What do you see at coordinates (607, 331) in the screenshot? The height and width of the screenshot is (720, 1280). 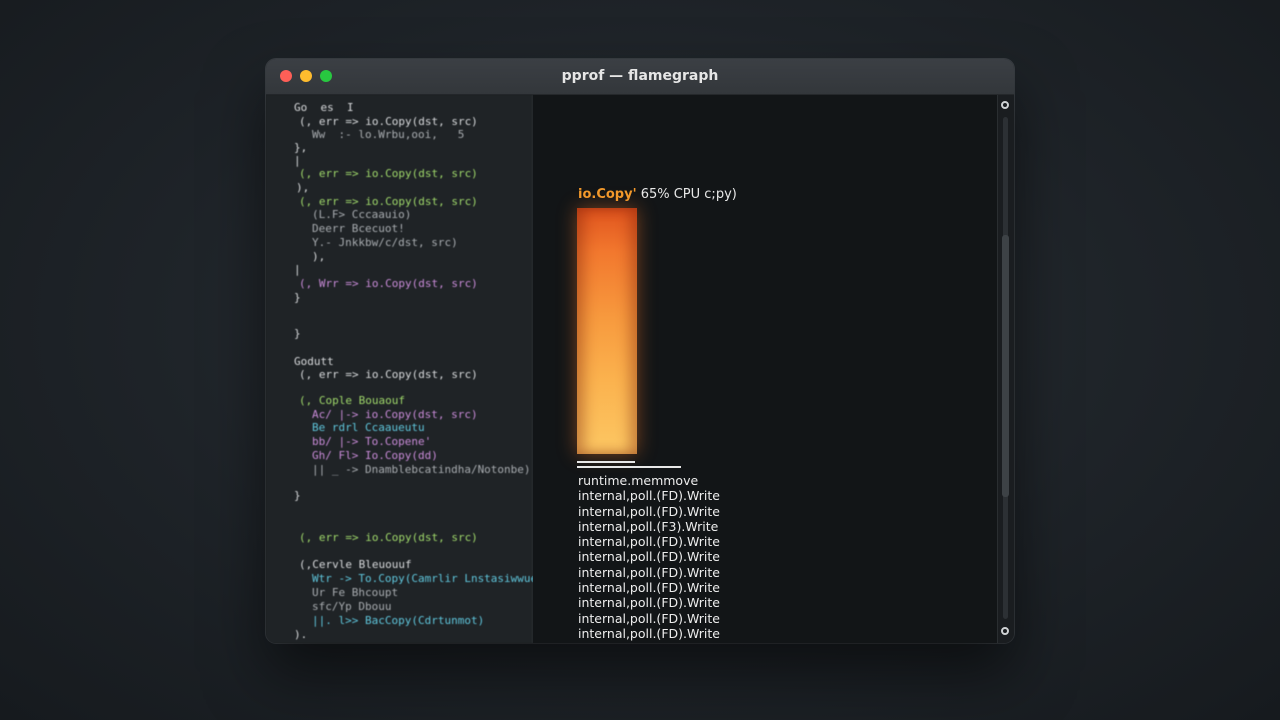 I see `flame-bar-io-copy` at bounding box center [607, 331].